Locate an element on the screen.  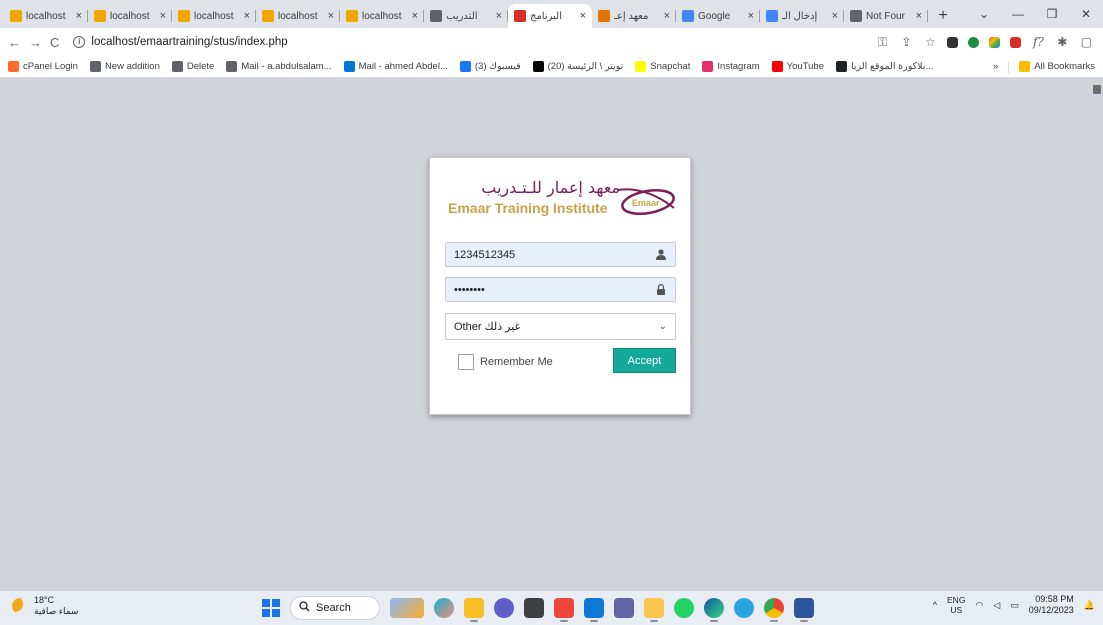
all-bookmarks-label: All Bookmarks is located at coordinates (1064, 66).